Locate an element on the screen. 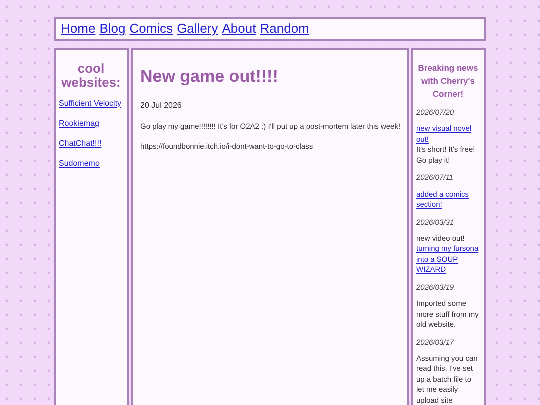  nav-link: About is located at coordinates (239, 29).